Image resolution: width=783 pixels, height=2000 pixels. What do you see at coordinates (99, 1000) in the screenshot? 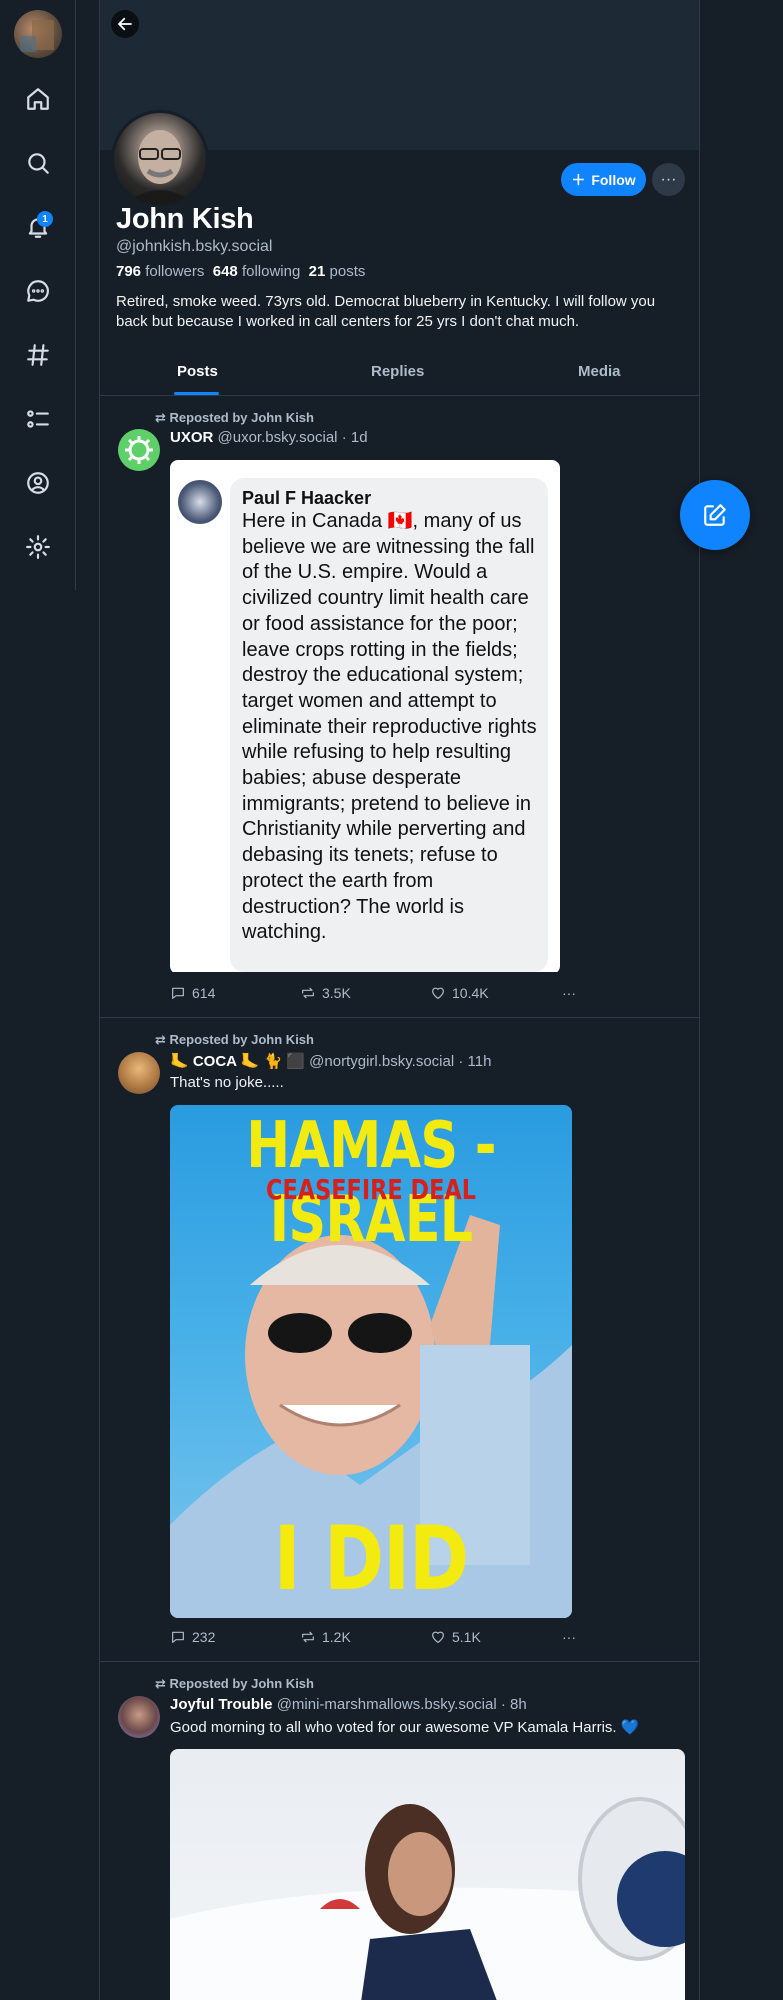
I see `feed-left-border` at bounding box center [99, 1000].